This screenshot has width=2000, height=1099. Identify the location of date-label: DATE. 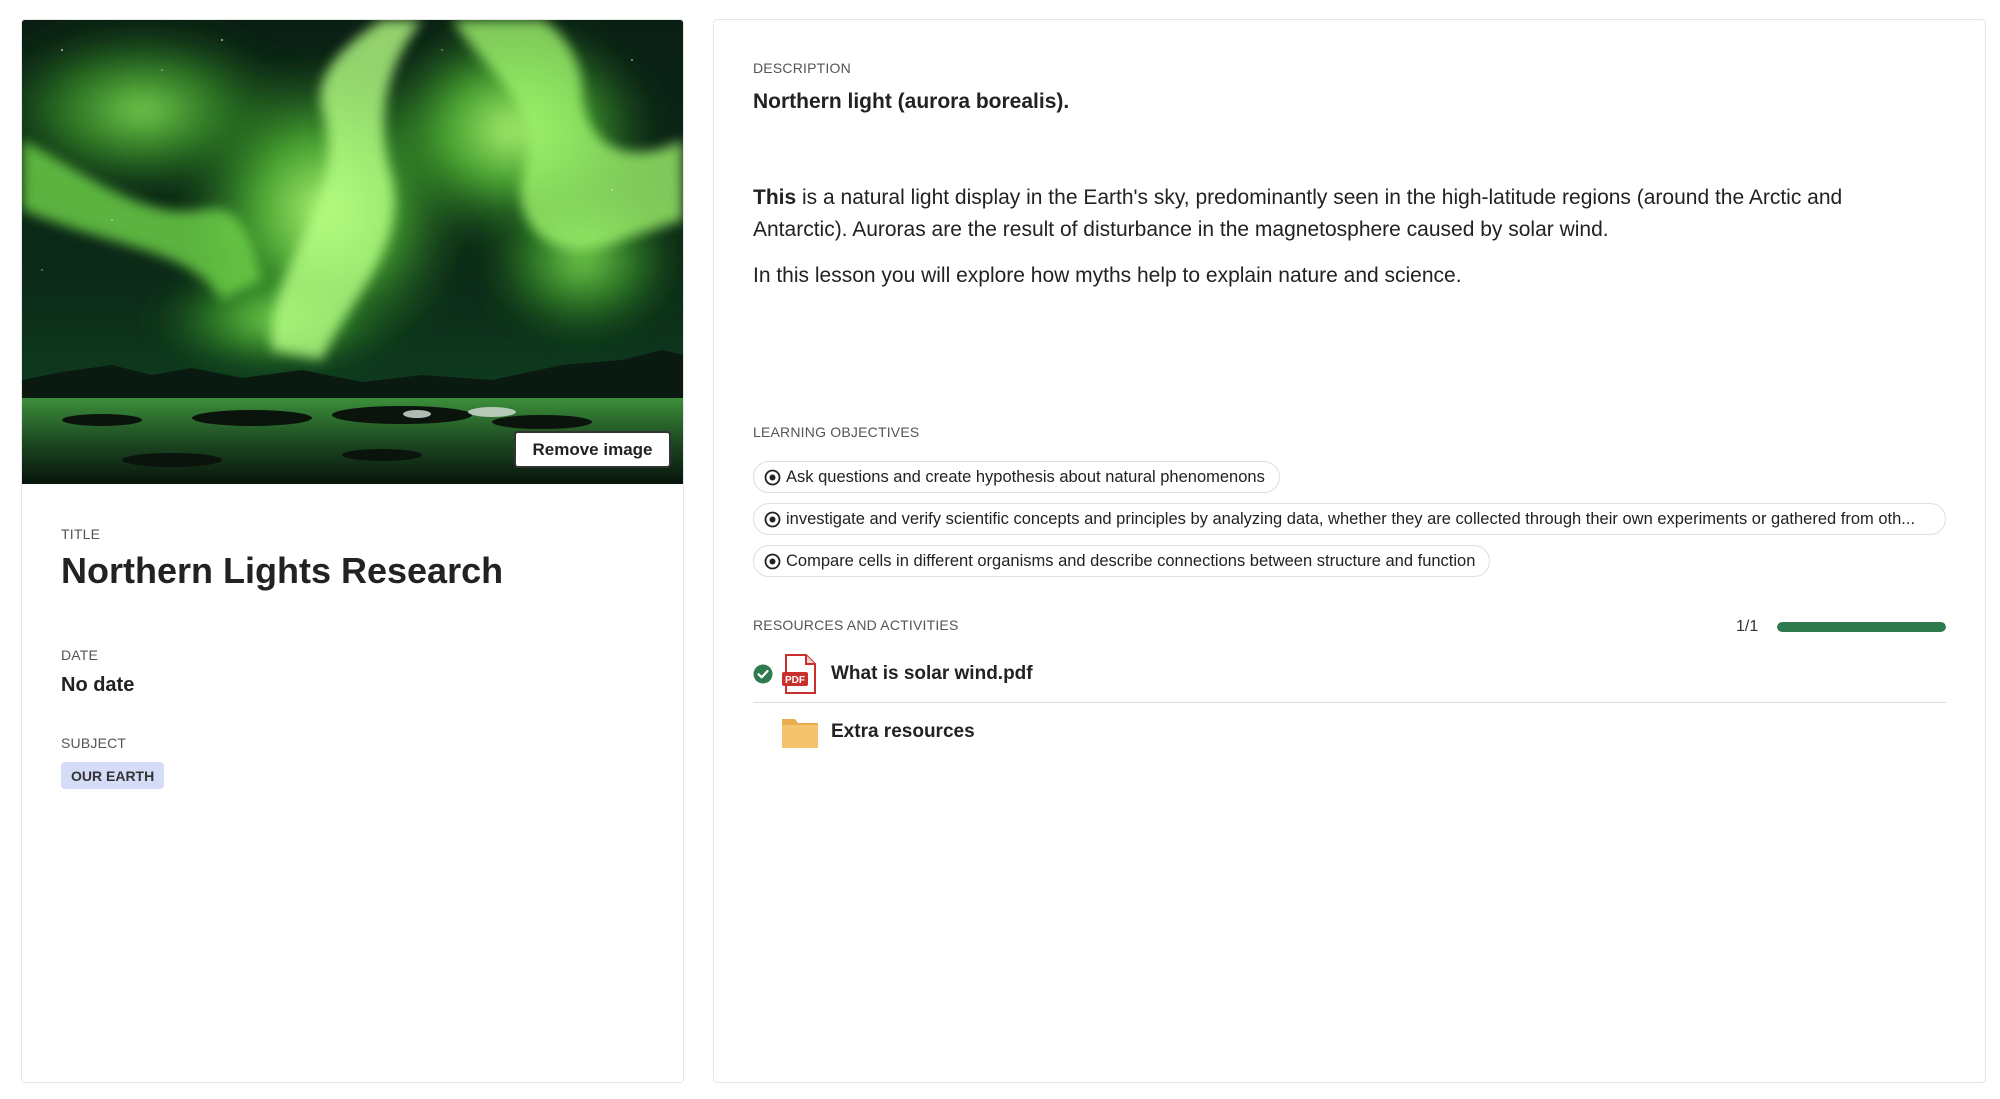
(80, 655).